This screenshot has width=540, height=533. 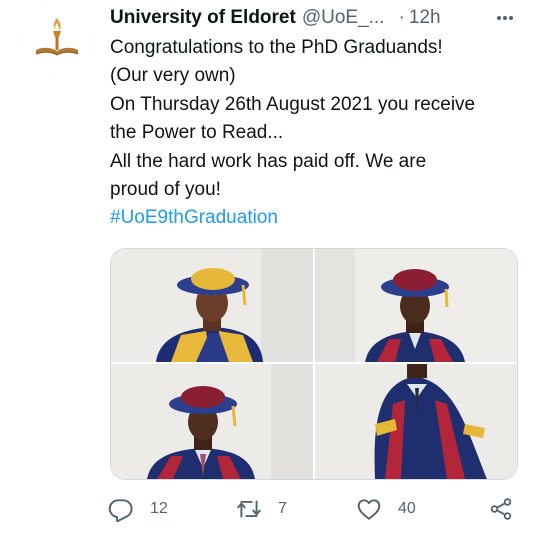 What do you see at coordinates (407, 508) in the screenshot?
I see `like-count: 40` at bounding box center [407, 508].